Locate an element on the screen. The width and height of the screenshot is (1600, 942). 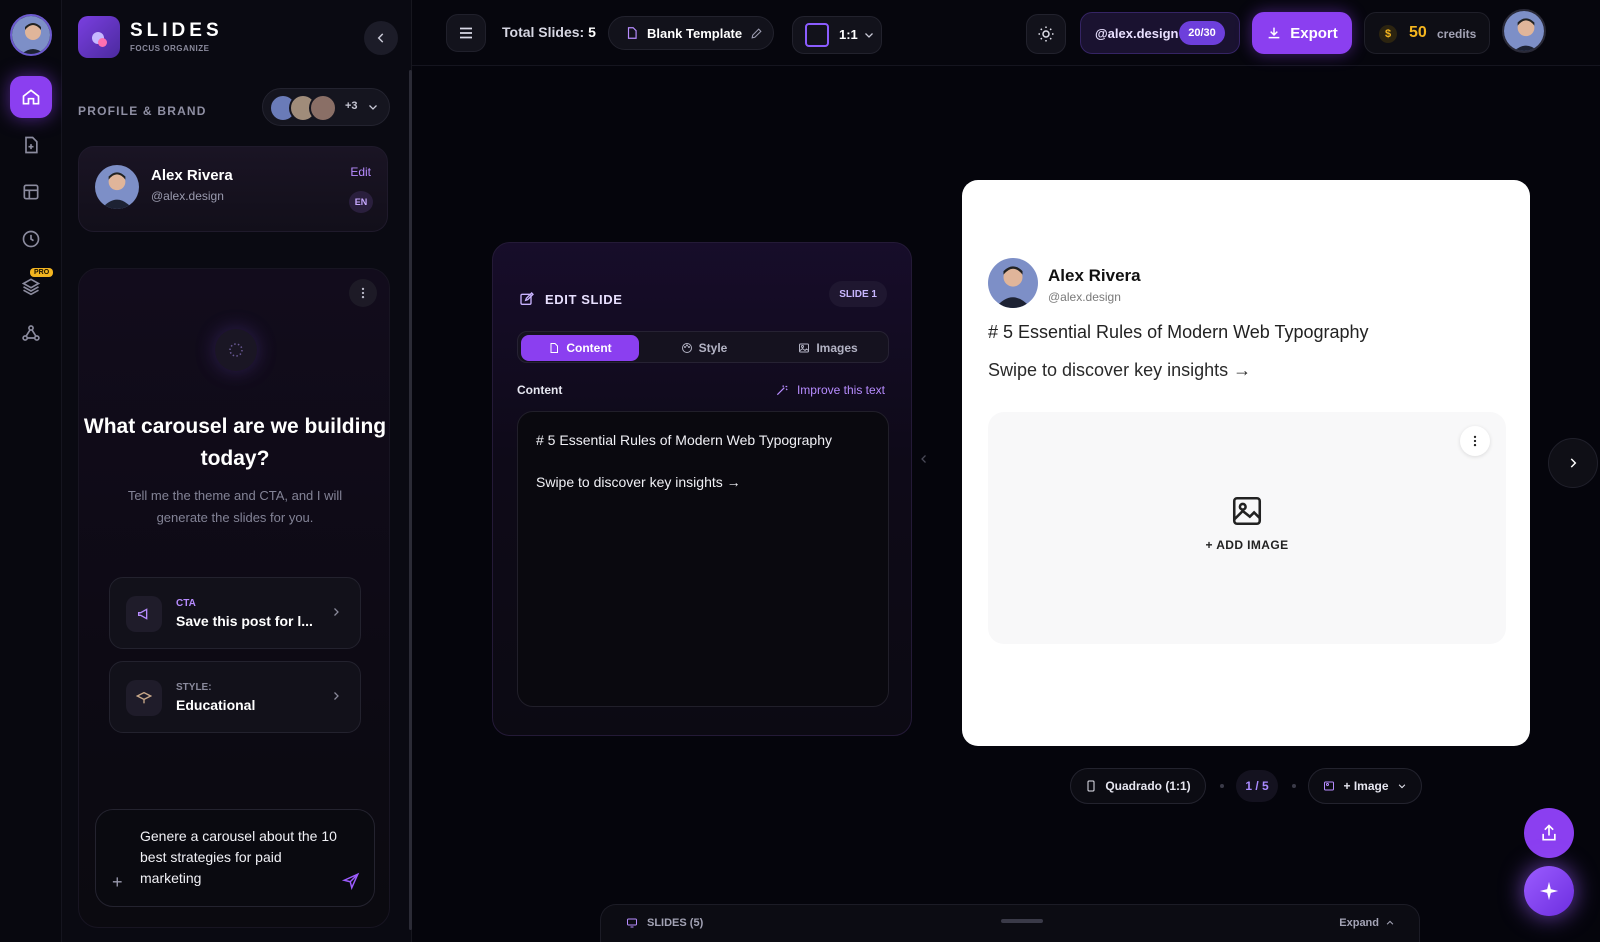
content-line: Swipe to discover key insights → is located at coordinates (638, 482).